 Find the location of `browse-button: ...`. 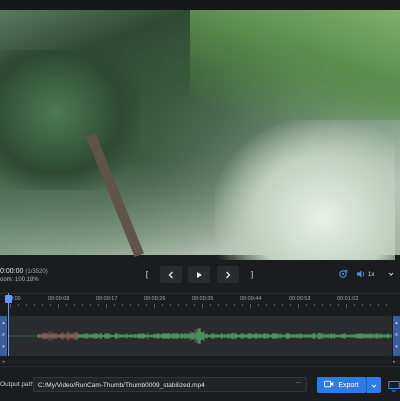

browse-button: ... is located at coordinates (298, 382).